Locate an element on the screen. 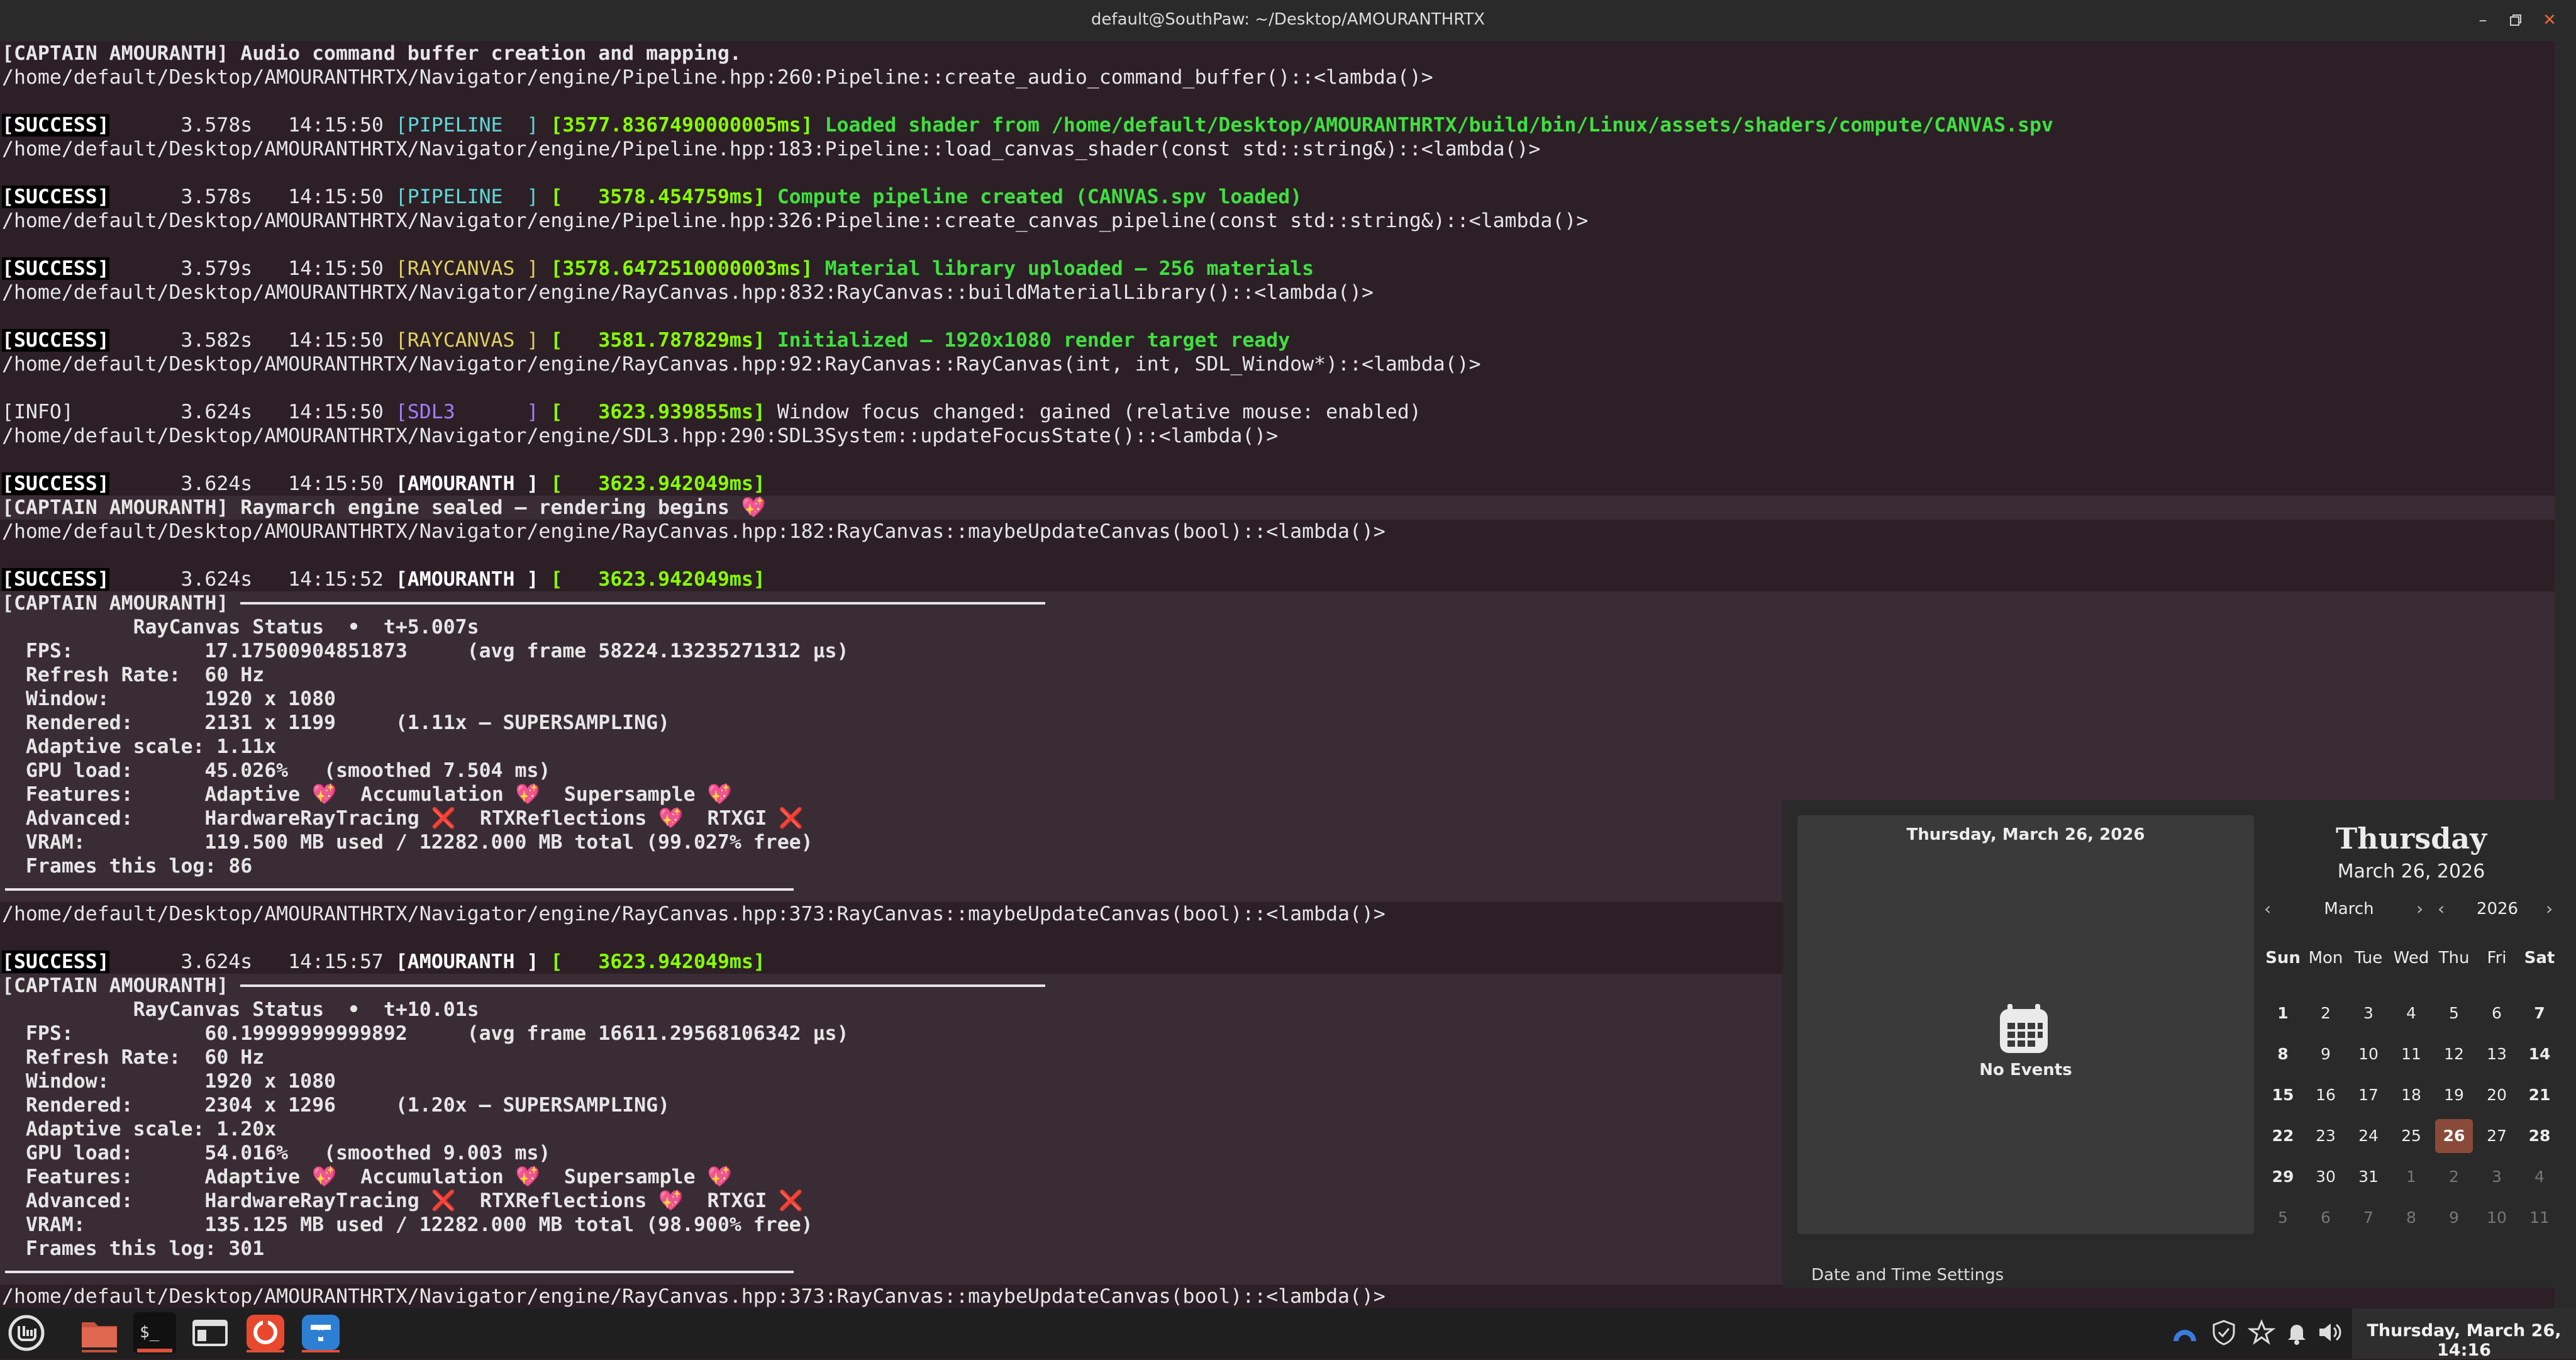  calendar-day: 25 is located at coordinates (2411, 1136).